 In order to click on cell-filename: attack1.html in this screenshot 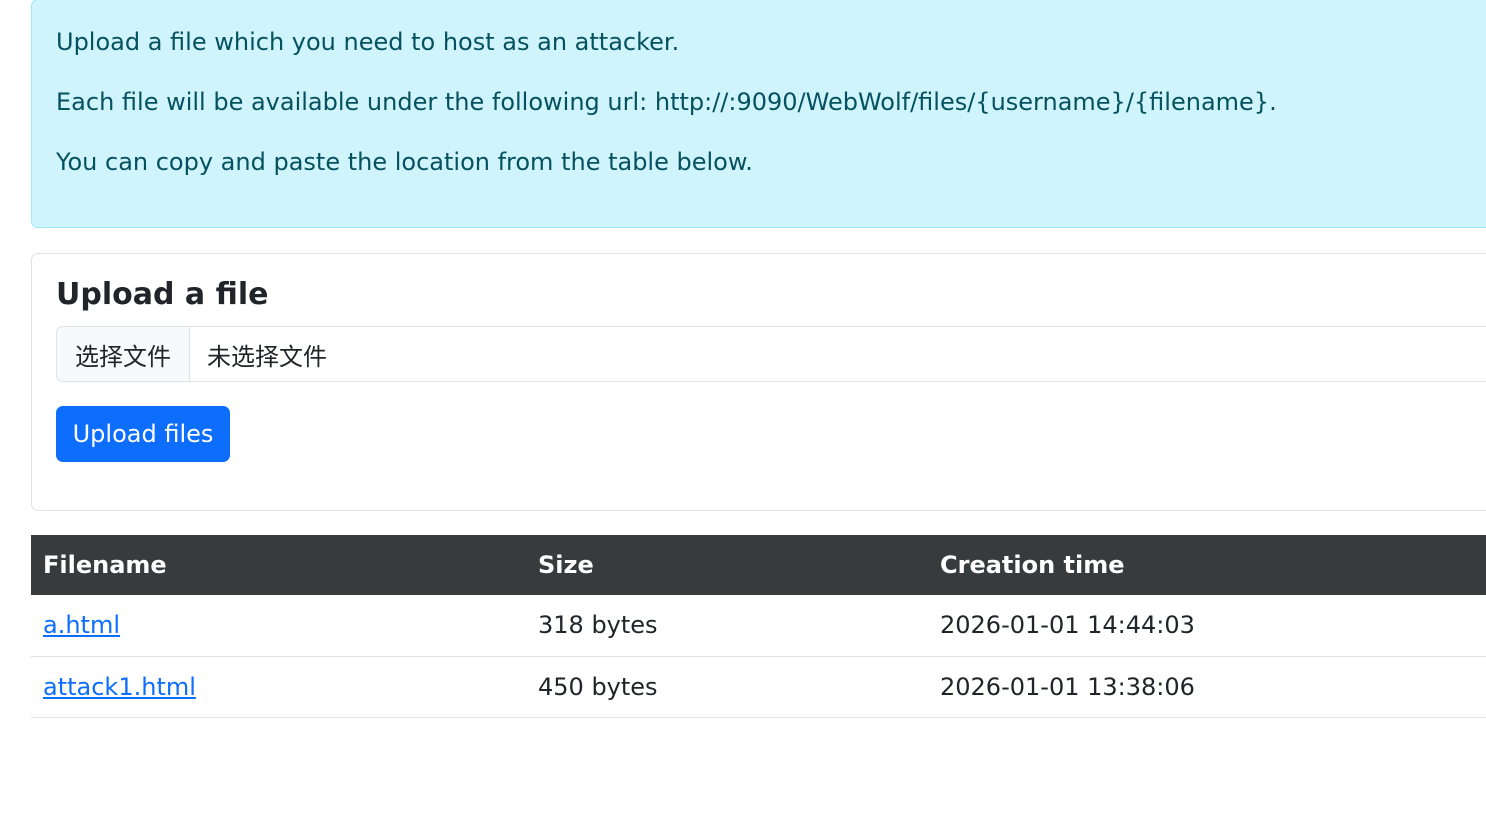, I will do `click(278, 687)`.